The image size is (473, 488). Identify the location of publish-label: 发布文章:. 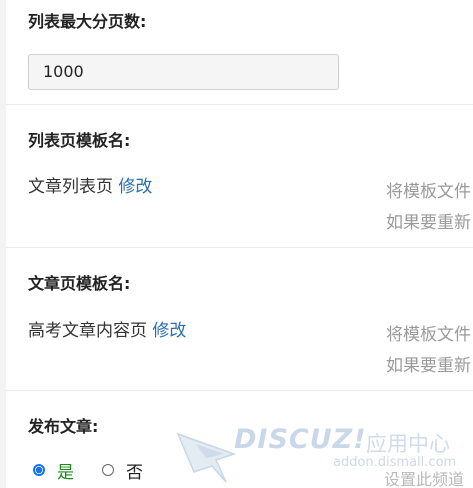
(63, 426).